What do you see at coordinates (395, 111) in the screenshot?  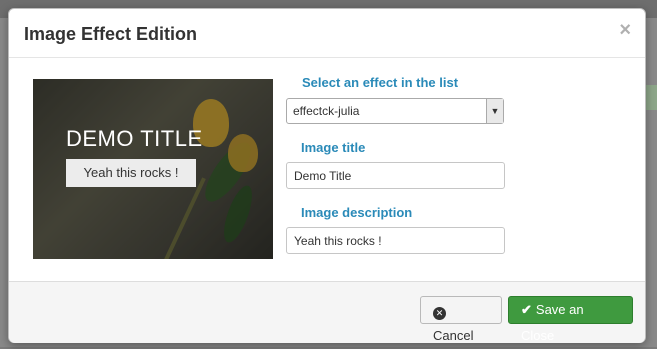 I see `effect-select: effectck-julia ▼` at bounding box center [395, 111].